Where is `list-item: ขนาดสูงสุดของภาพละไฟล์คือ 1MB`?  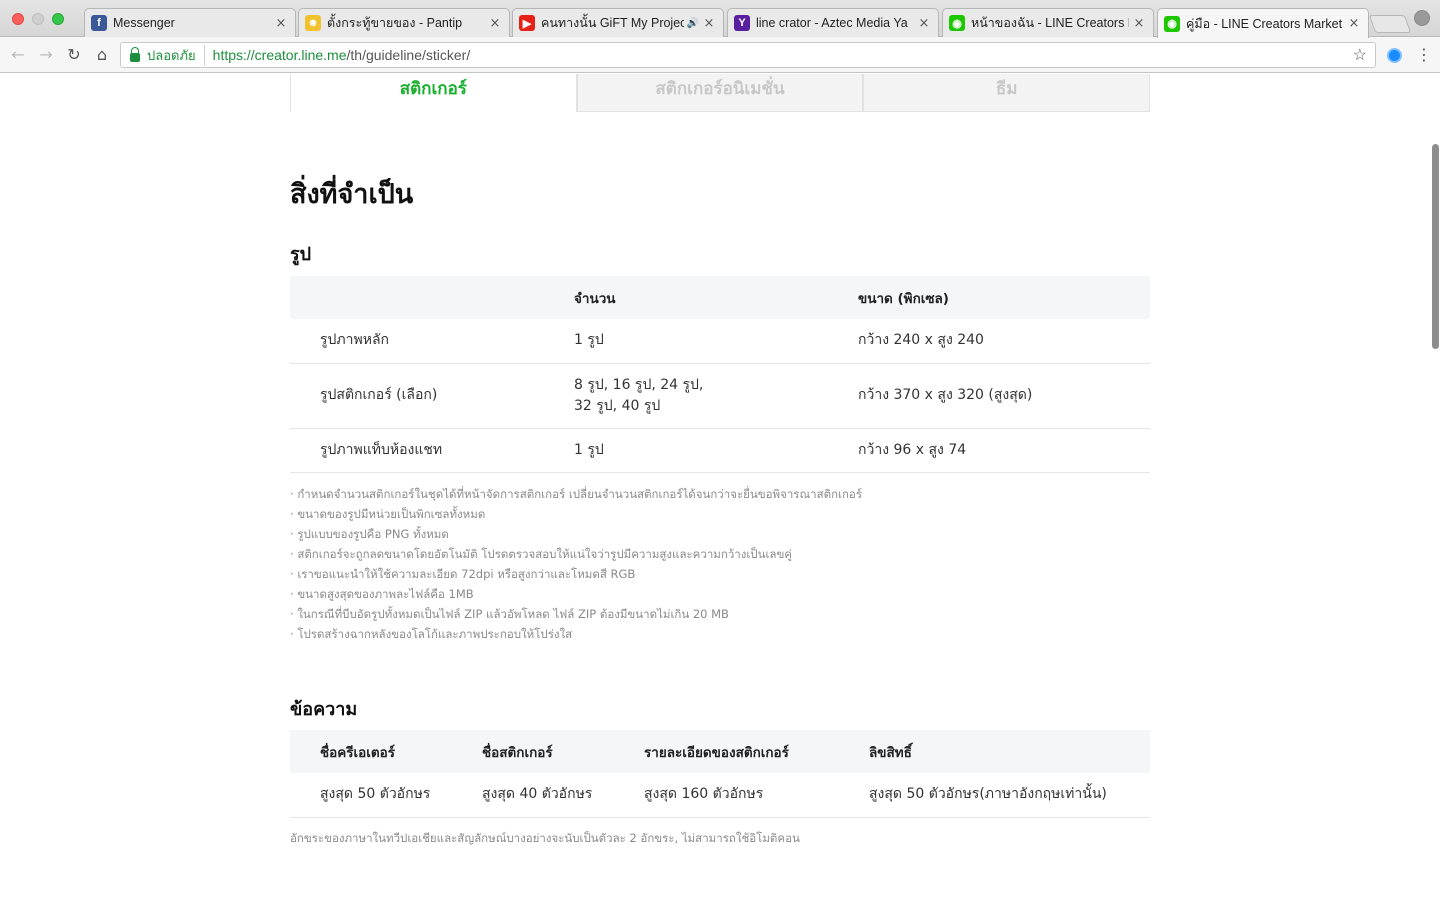
list-item: ขนาดสูงสุดของภาพละไฟล์คือ 1MB is located at coordinates (576, 594).